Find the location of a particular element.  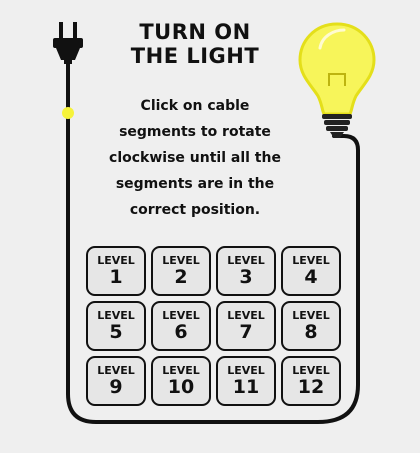

level-12-button: LEVEL 12 is located at coordinates (311, 381).